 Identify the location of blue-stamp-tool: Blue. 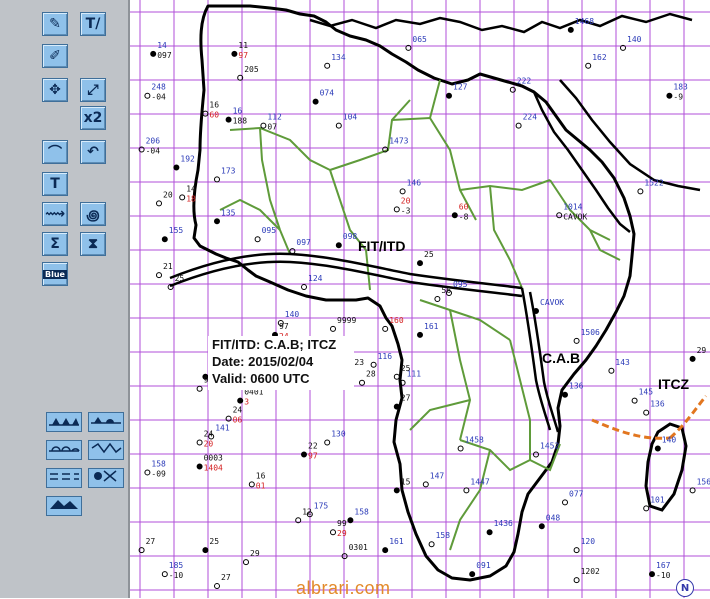
(55, 274).